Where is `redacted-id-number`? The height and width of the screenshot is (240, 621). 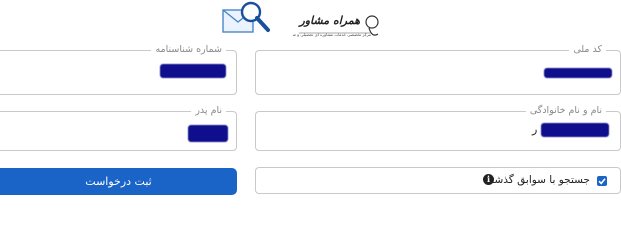 redacted-id-number is located at coordinates (193, 71).